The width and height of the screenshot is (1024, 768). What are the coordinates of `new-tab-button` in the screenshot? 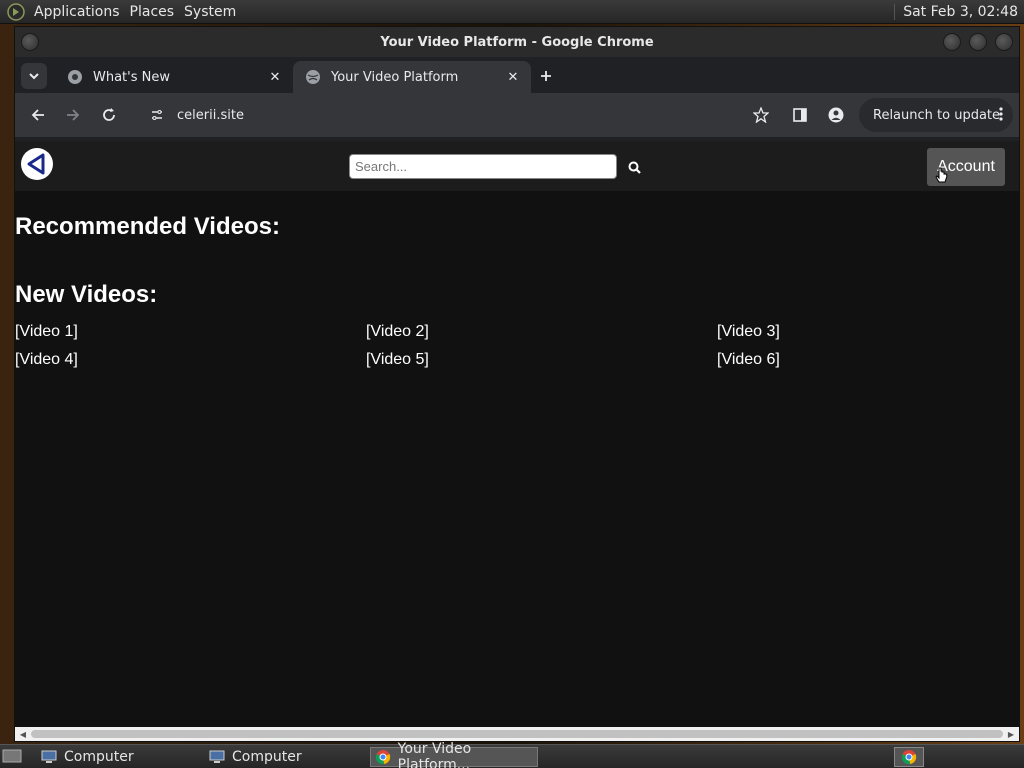 It's located at (546, 76).